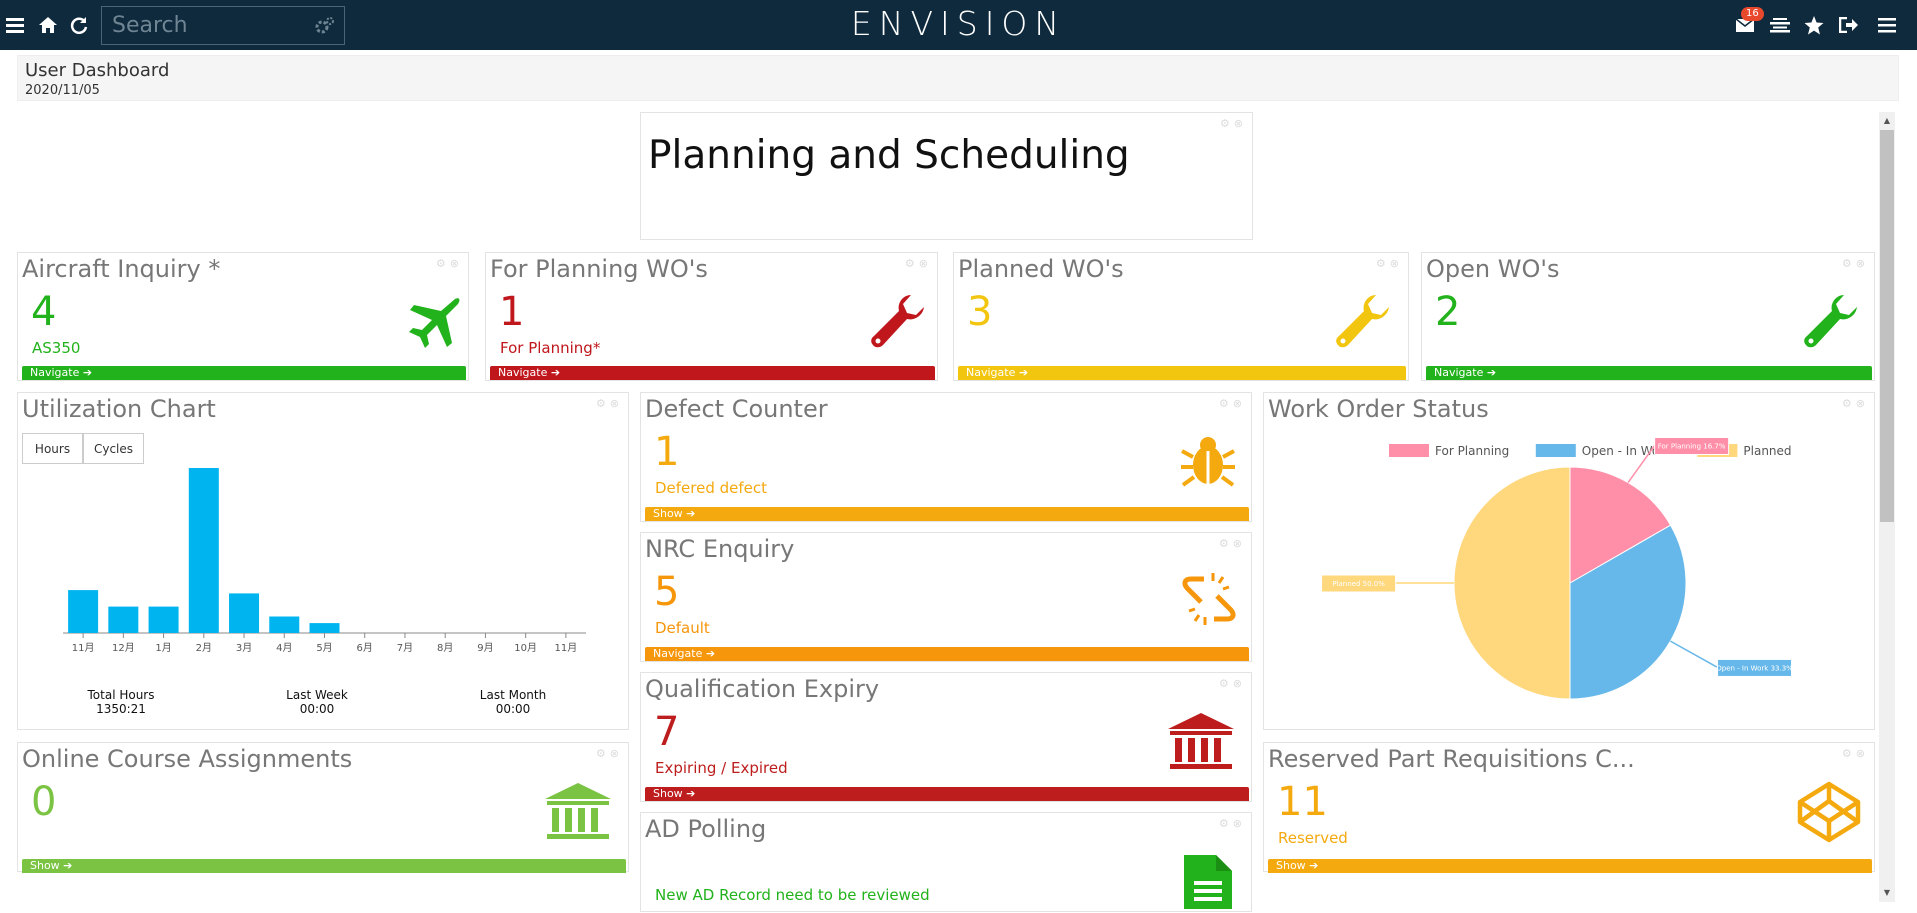  I want to click on search-settings-icon, so click(325, 28).